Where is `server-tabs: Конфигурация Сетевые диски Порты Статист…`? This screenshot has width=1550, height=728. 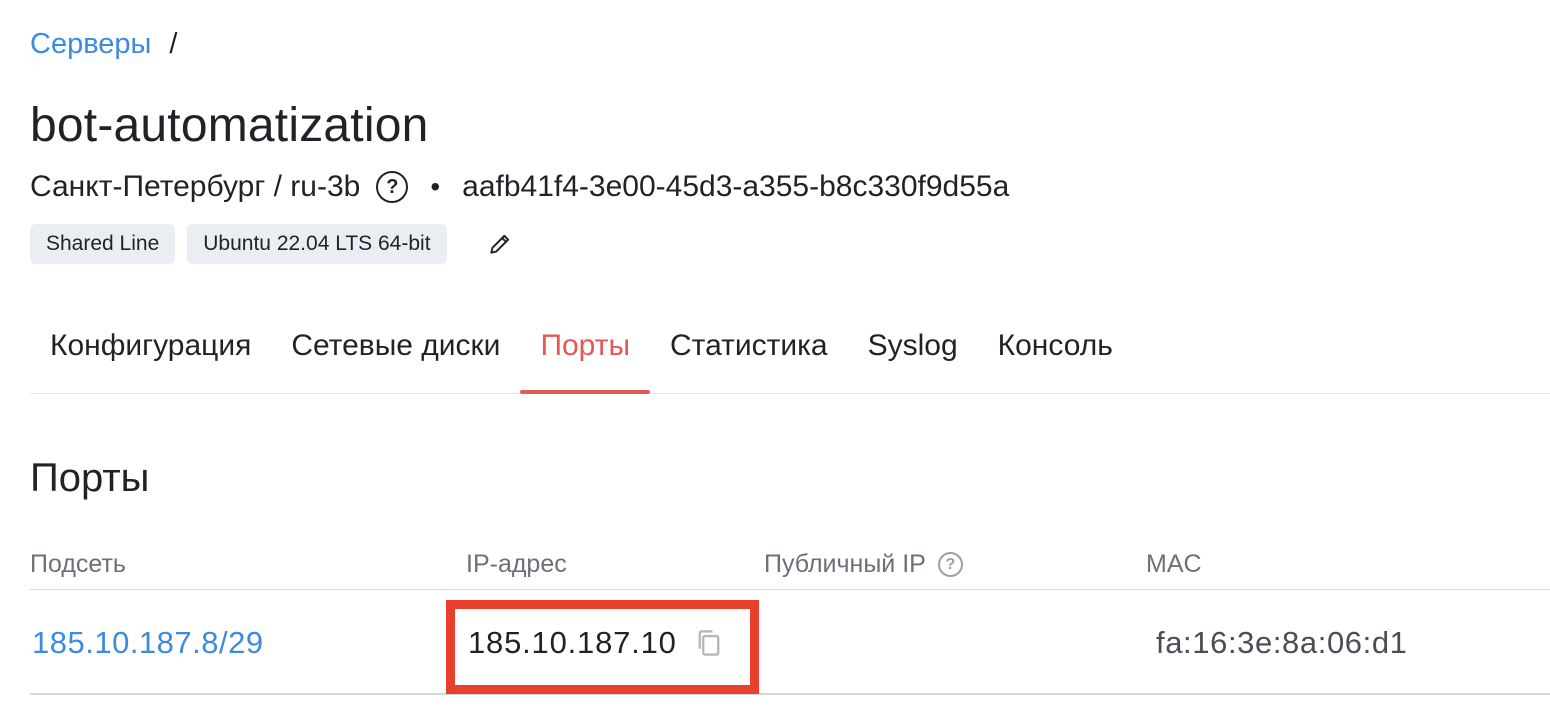 server-tabs: Конфигурация Сетевые диски Порты Статист… is located at coordinates (790, 347).